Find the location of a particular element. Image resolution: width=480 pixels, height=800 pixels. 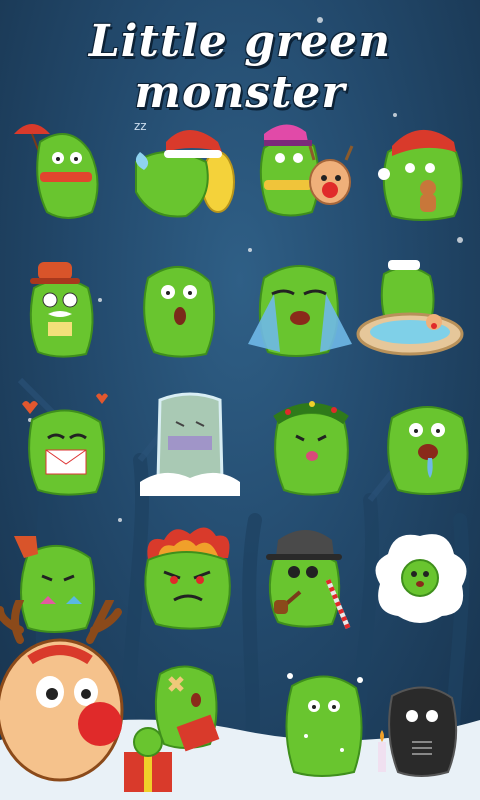

sleep-zzz: zz is located at coordinates (140, 126).